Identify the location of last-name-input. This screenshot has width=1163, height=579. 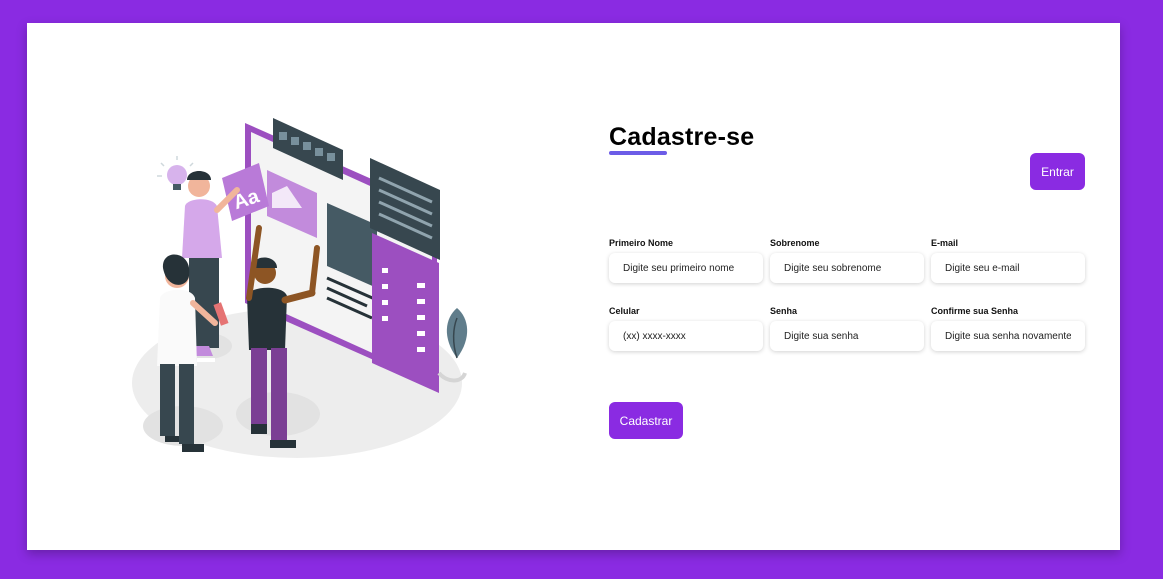
(847, 268).